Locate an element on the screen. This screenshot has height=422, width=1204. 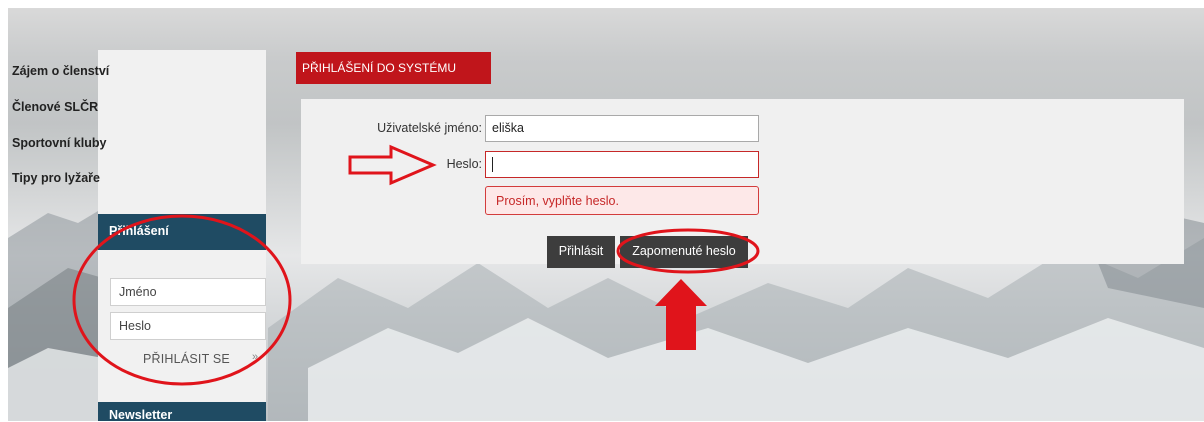
sidebar-item-membership: Zájem o členství is located at coordinates (60, 71).